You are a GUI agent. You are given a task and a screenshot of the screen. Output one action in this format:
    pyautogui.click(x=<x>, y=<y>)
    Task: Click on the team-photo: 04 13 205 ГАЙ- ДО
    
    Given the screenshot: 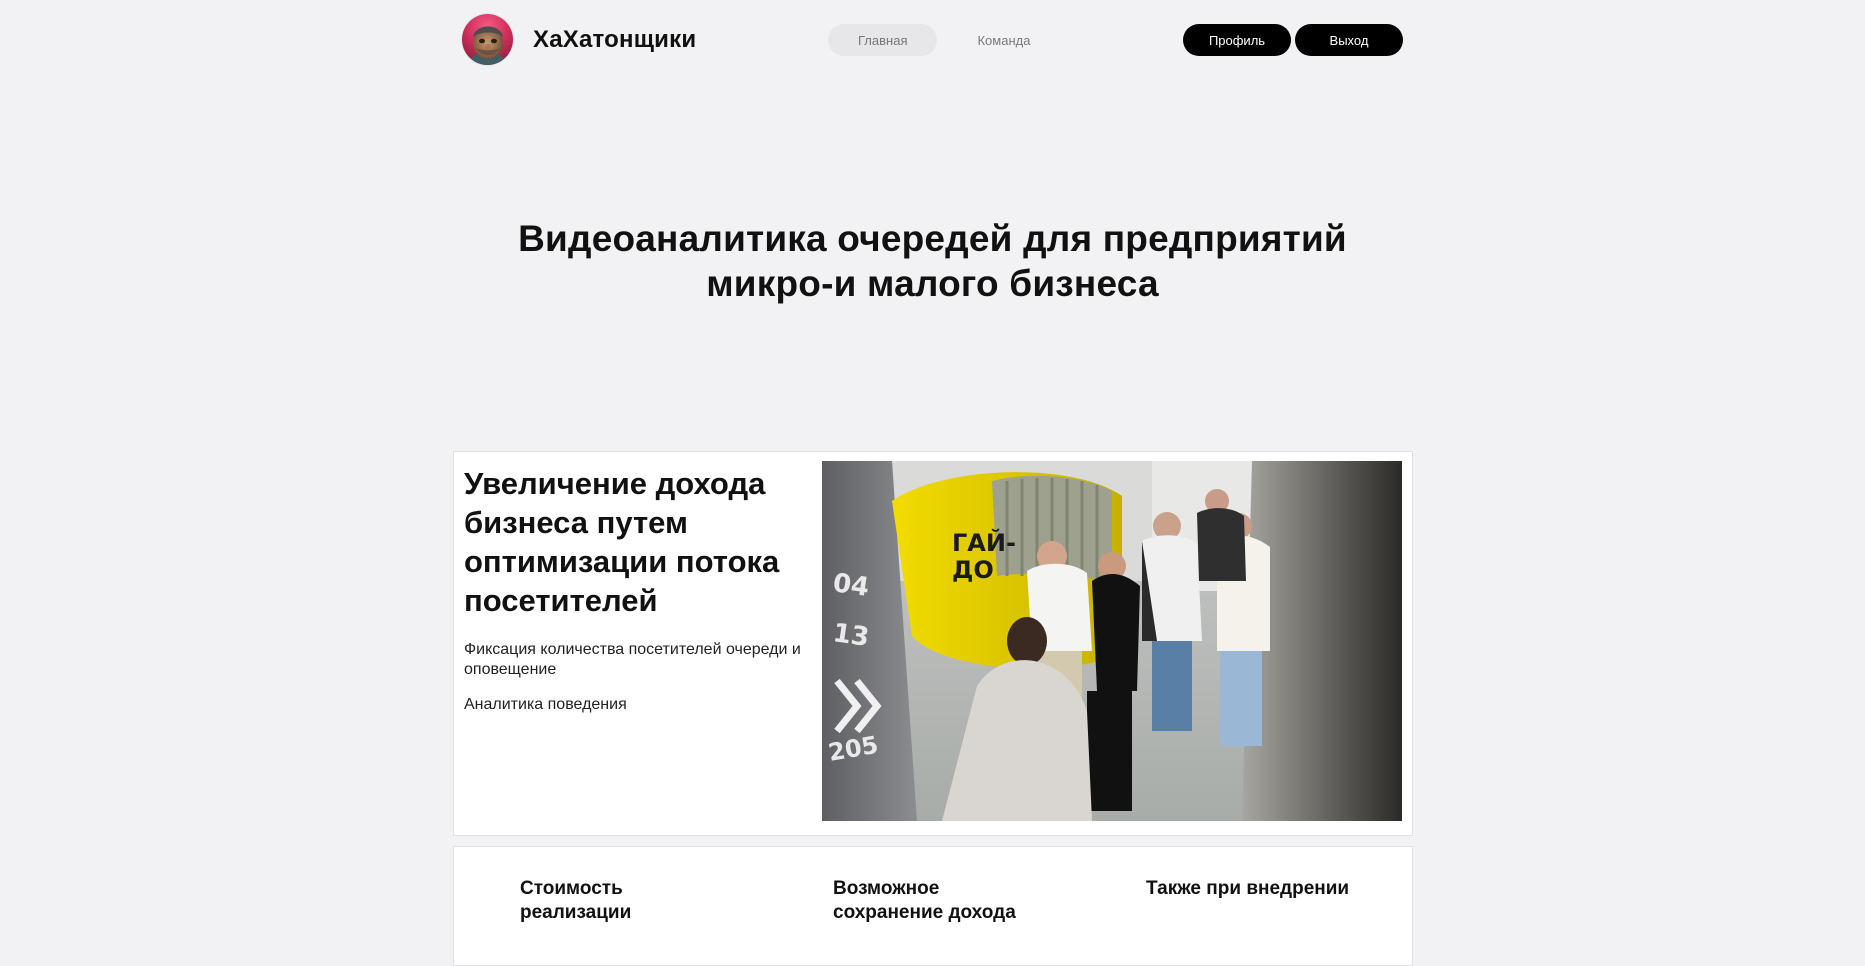 What is the action you would take?
    pyautogui.click(x=1112, y=641)
    